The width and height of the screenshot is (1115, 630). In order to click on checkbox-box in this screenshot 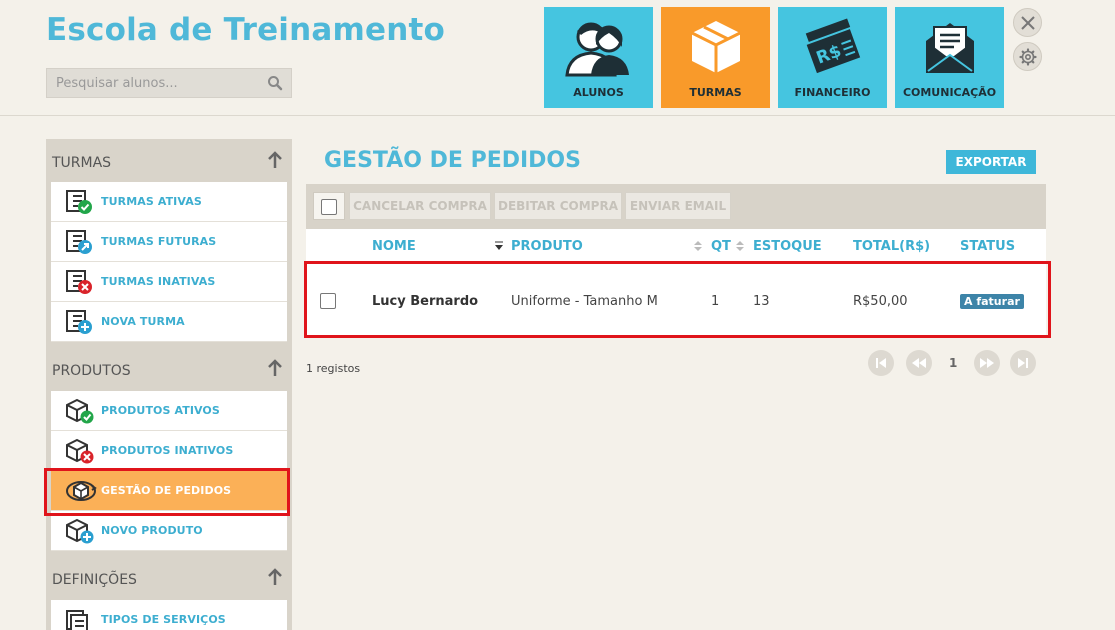, I will do `click(329, 207)`.